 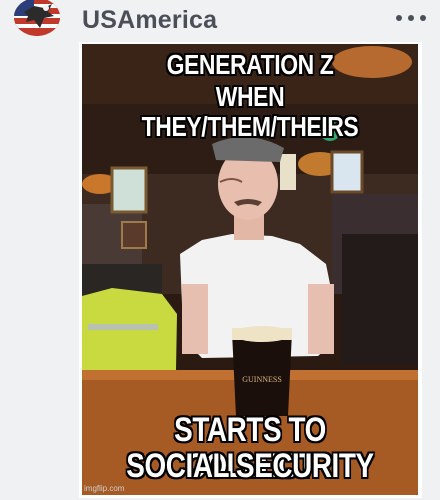 I want to click on user-avatar, so click(x=37, y=18).